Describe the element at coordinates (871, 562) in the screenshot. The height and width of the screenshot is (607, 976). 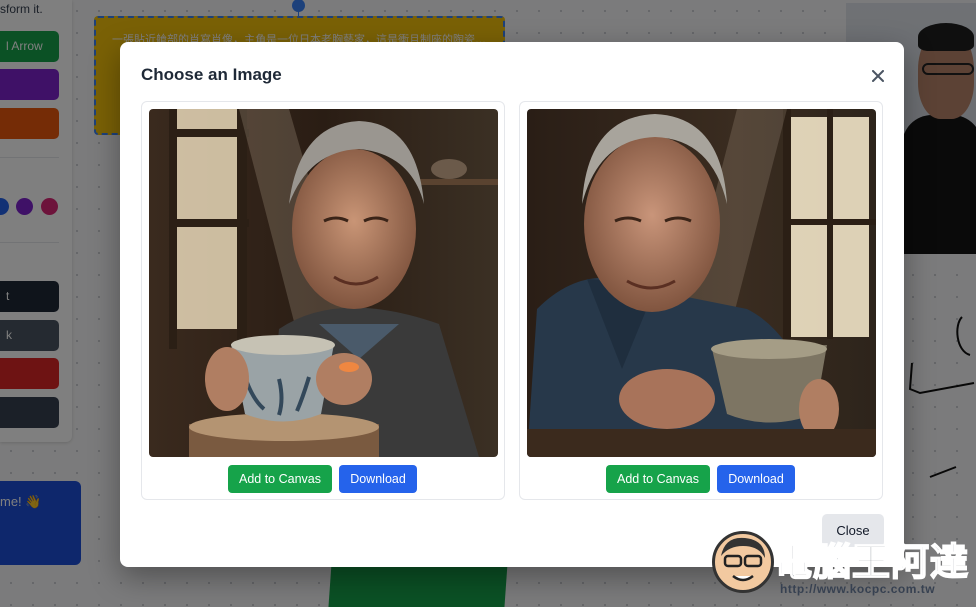
I see `watermark-brand: 電腦王阿達` at that location.